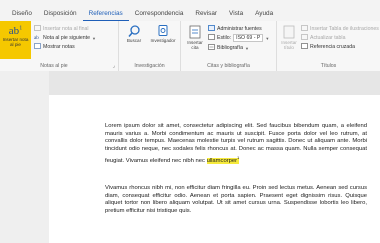  I want to click on footnote-ab-icon: ab1, so click(15, 31).